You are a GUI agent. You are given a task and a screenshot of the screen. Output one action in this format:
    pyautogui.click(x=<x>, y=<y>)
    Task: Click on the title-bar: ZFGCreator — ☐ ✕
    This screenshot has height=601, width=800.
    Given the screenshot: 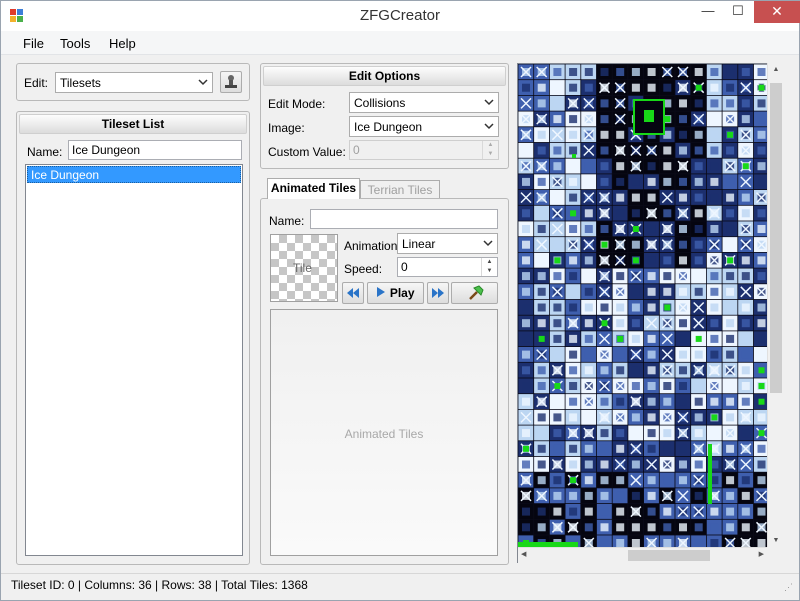 What is the action you would take?
    pyautogui.click(x=400, y=16)
    